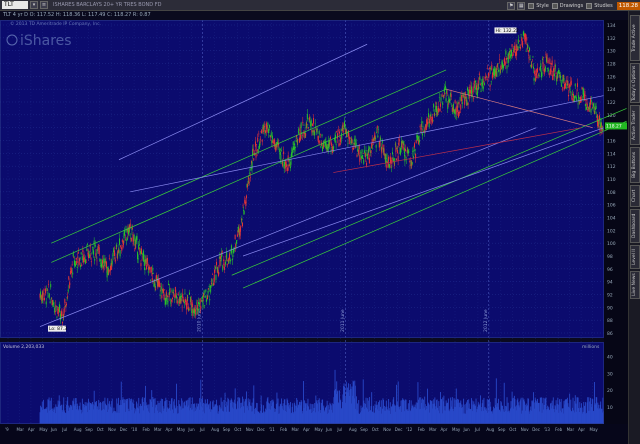 The image size is (640, 444). Describe the element at coordinates (422, 429) in the screenshot. I see `x-tick-label: Feb` at that location.